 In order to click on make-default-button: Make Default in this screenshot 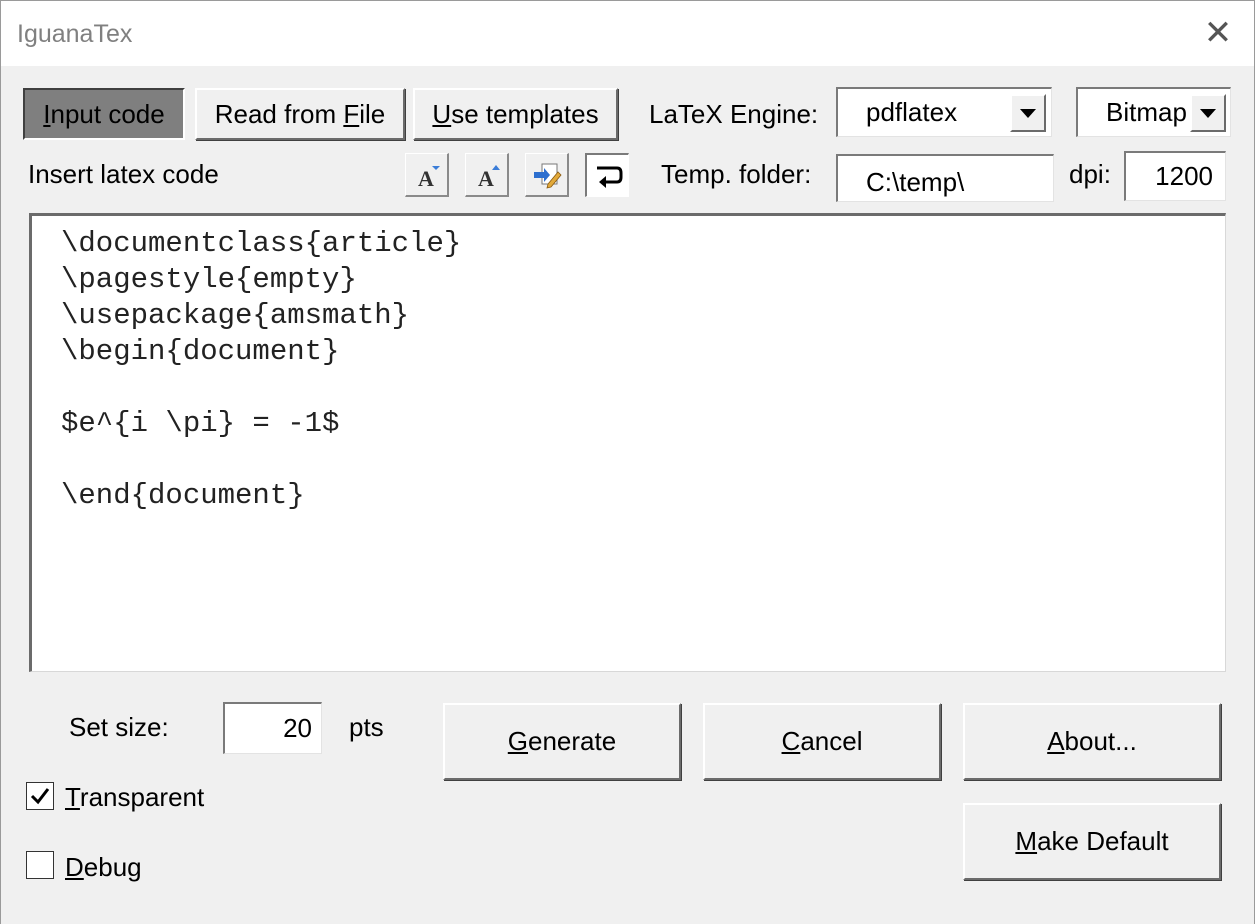, I will do `click(1092, 841)`.